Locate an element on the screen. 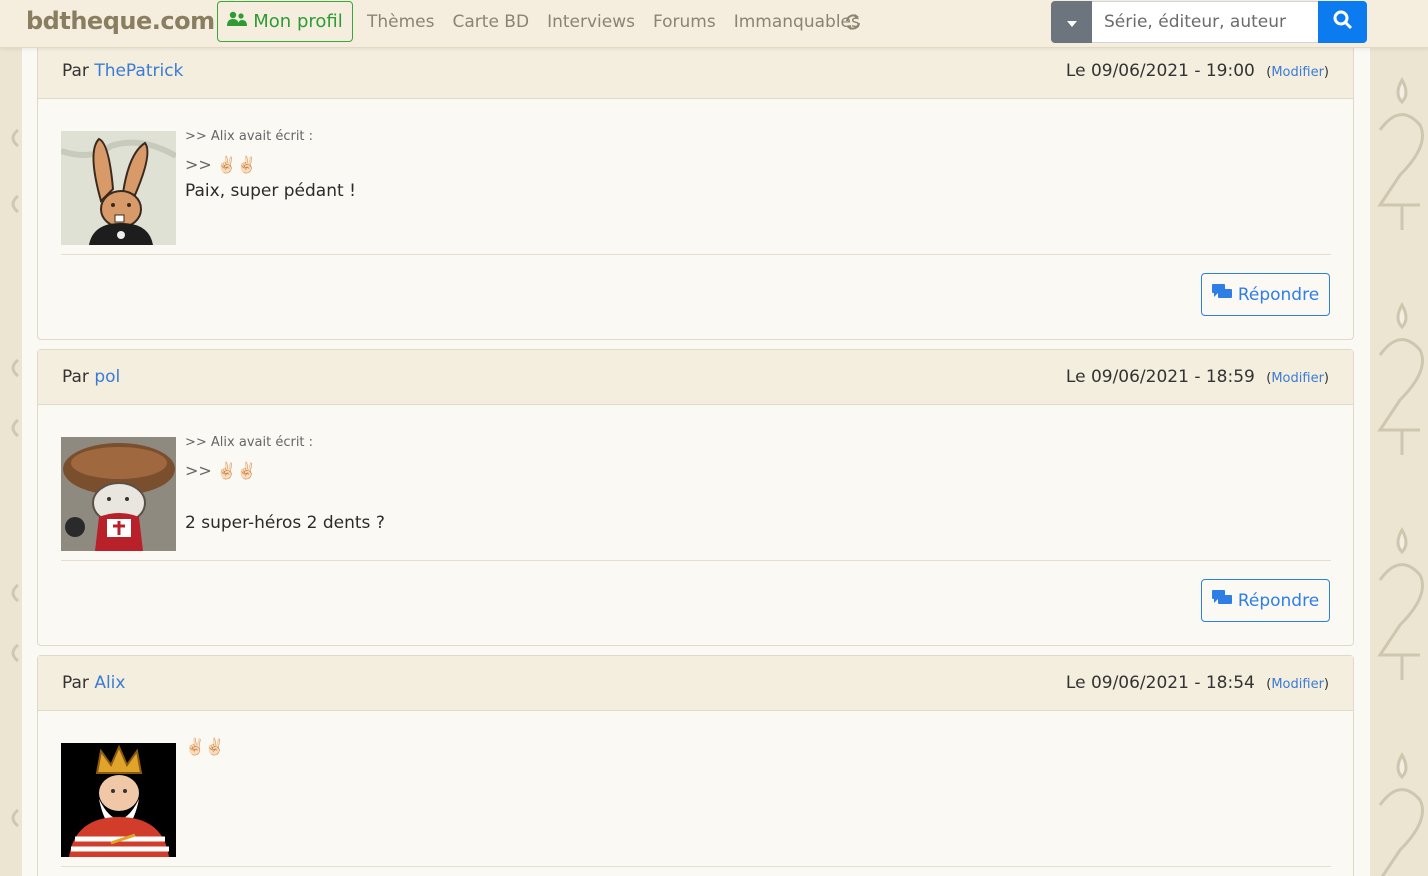 This screenshot has height=876, width=1428. post-date-line: Le 09/06/2021 - 18:59 (Modifier) is located at coordinates (1197, 377).